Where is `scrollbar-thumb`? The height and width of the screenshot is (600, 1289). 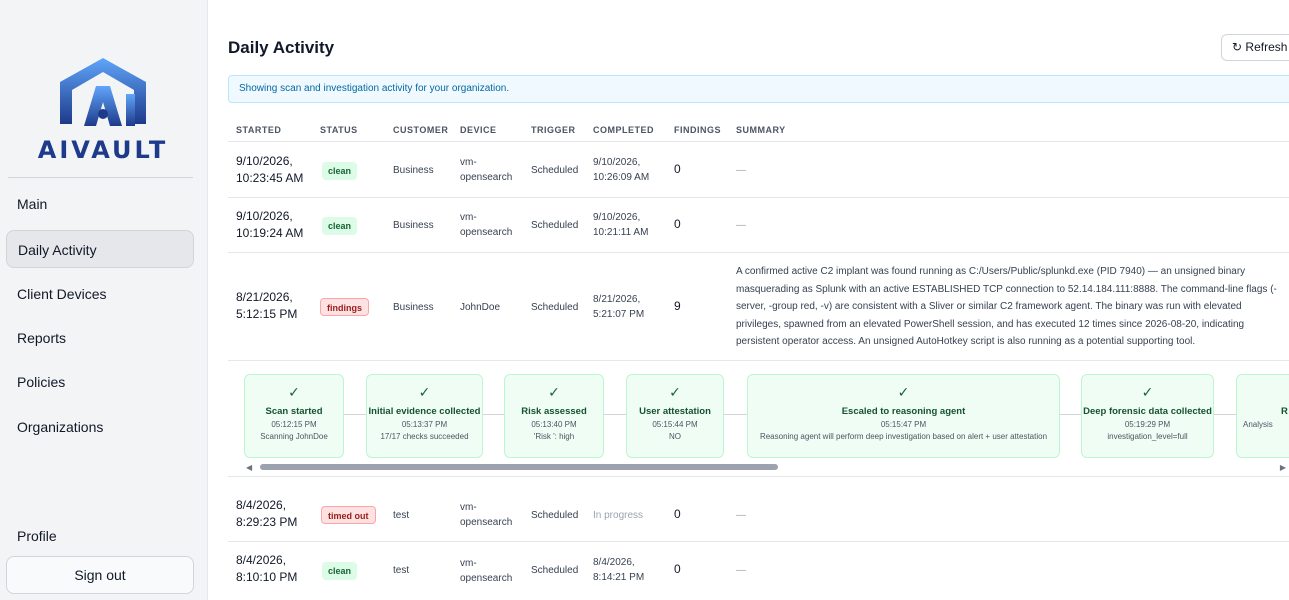 scrollbar-thumb is located at coordinates (519, 467).